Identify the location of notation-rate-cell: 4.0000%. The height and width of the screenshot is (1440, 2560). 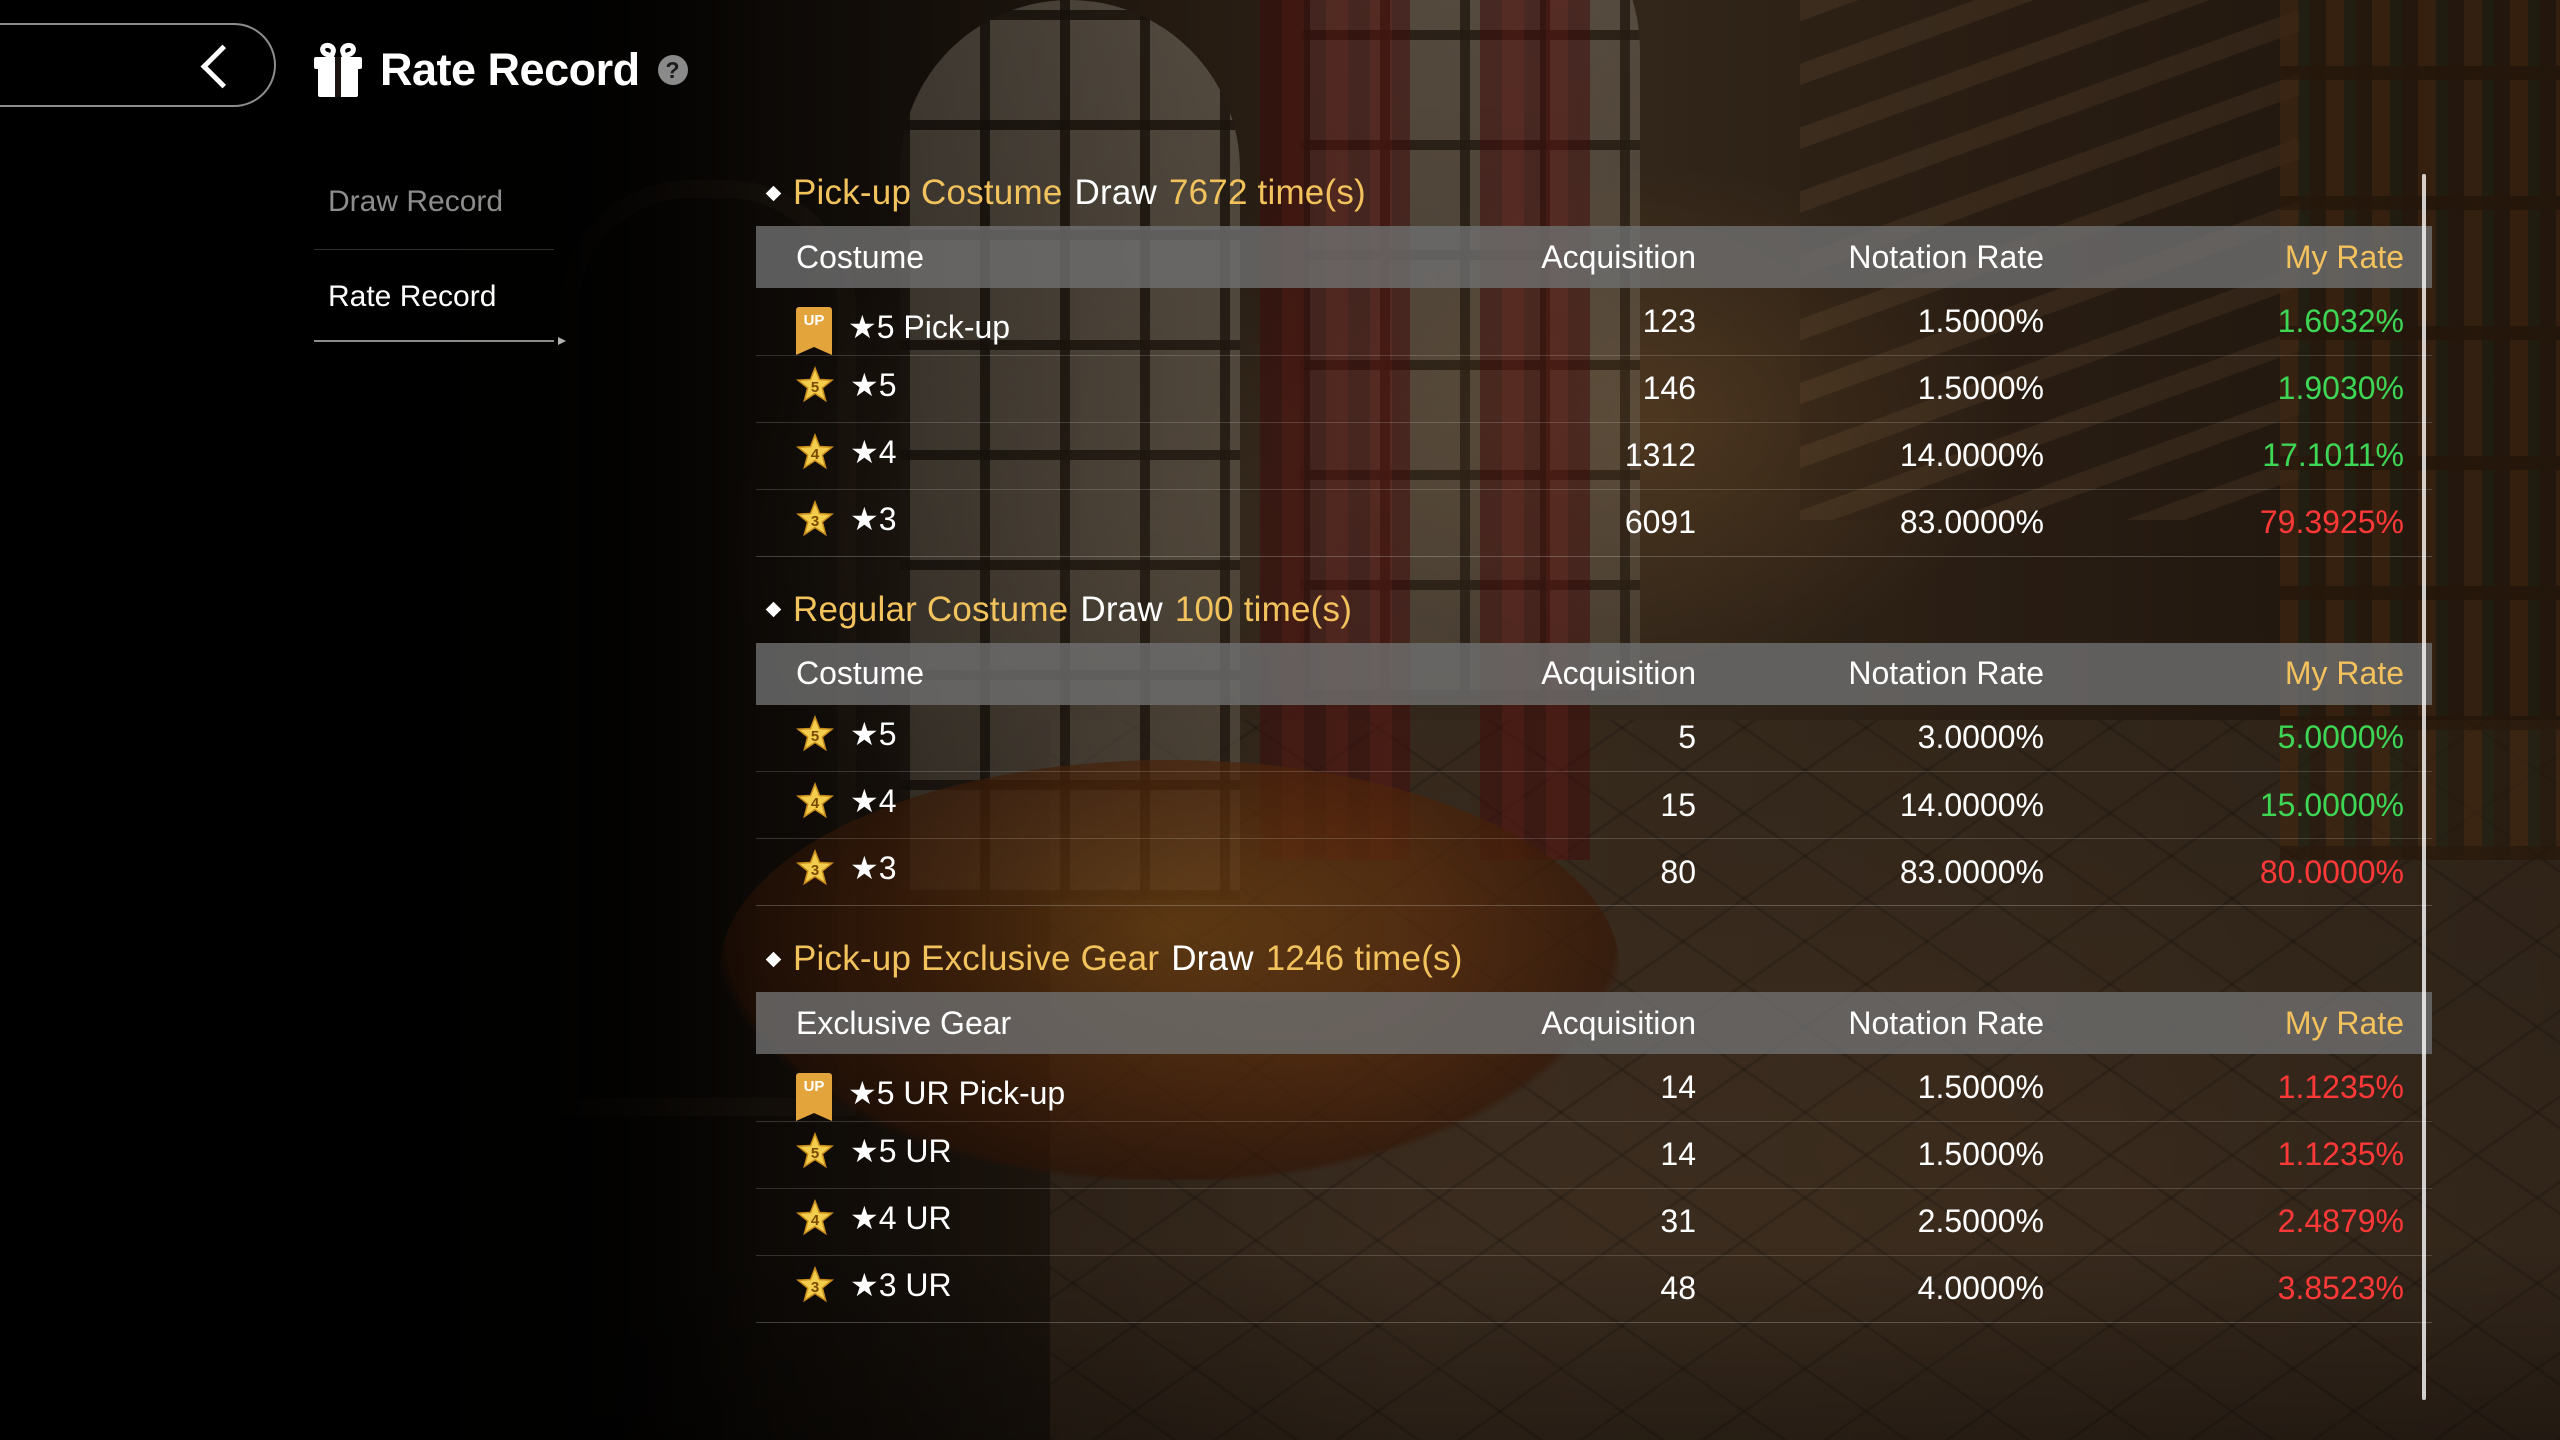
(1980, 1288).